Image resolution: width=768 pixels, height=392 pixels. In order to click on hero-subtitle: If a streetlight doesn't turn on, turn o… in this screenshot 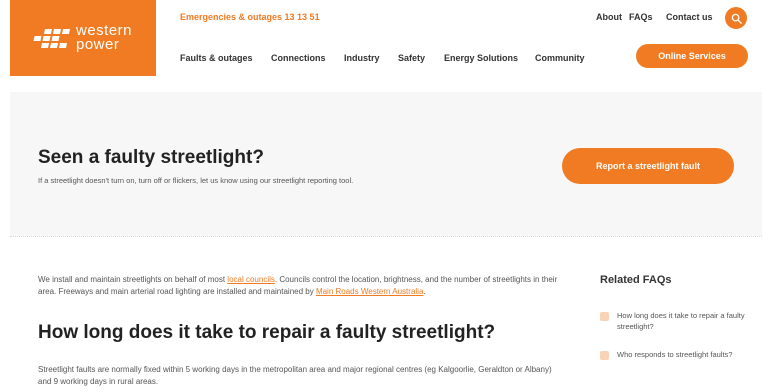, I will do `click(196, 180)`.